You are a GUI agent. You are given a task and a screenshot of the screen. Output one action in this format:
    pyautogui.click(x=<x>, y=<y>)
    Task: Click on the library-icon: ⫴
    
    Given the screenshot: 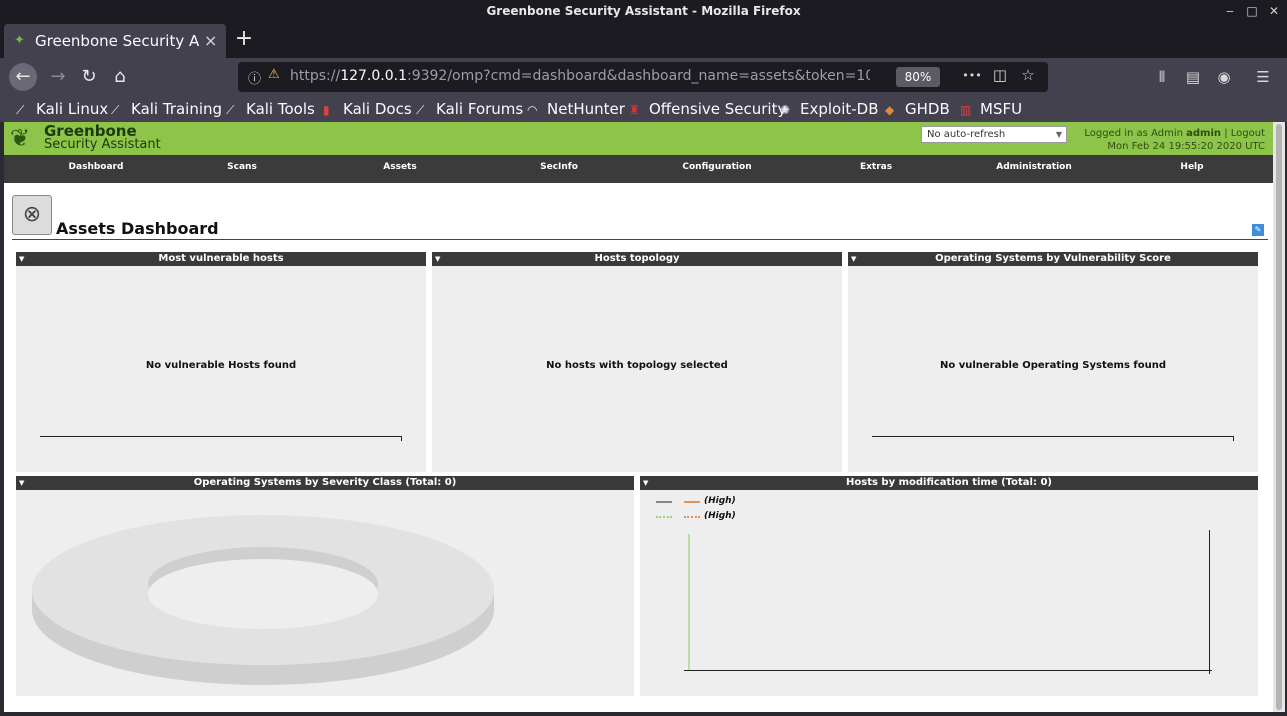 What is the action you would take?
    pyautogui.click(x=1162, y=77)
    